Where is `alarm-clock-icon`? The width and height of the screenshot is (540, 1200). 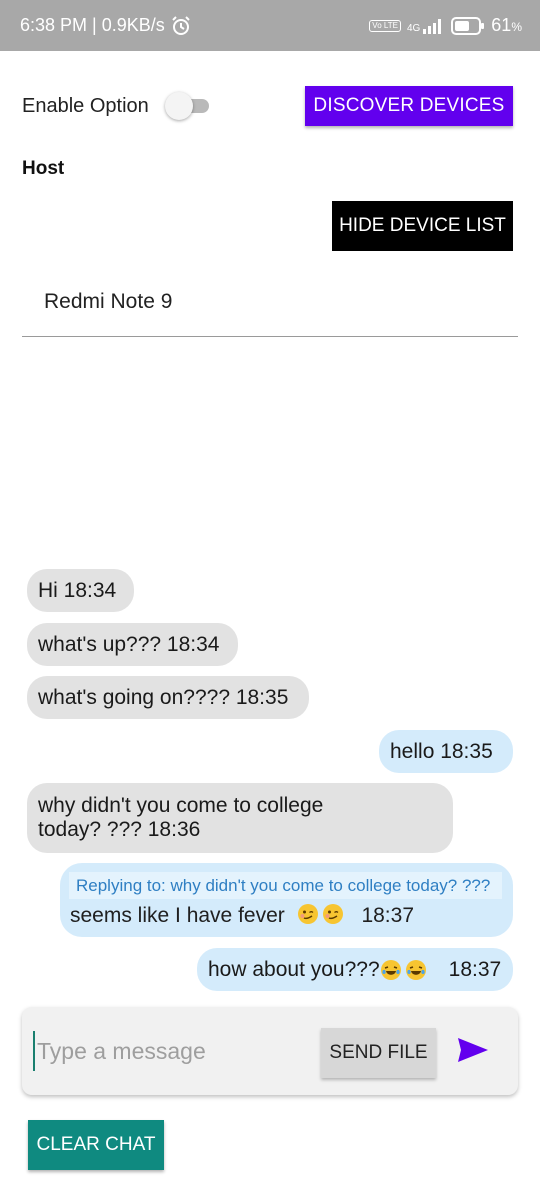
alarm-clock-icon is located at coordinates (181, 25).